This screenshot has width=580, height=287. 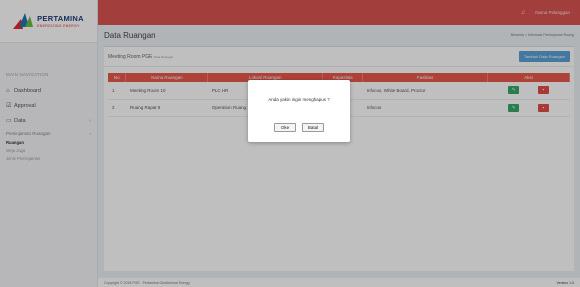 What do you see at coordinates (299, 99) in the screenshot?
I see `dialog-message: Anda yakin ingin menghapus ?` at bounding box center [299, 99].